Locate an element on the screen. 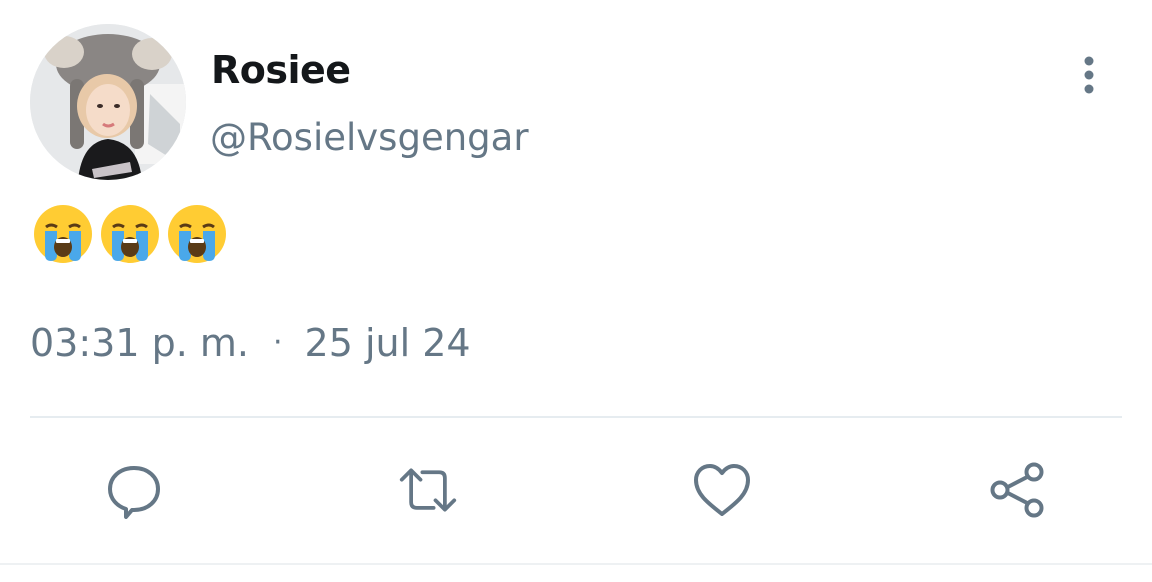  speech-bubble-icon is located at coordinates (134, 492).